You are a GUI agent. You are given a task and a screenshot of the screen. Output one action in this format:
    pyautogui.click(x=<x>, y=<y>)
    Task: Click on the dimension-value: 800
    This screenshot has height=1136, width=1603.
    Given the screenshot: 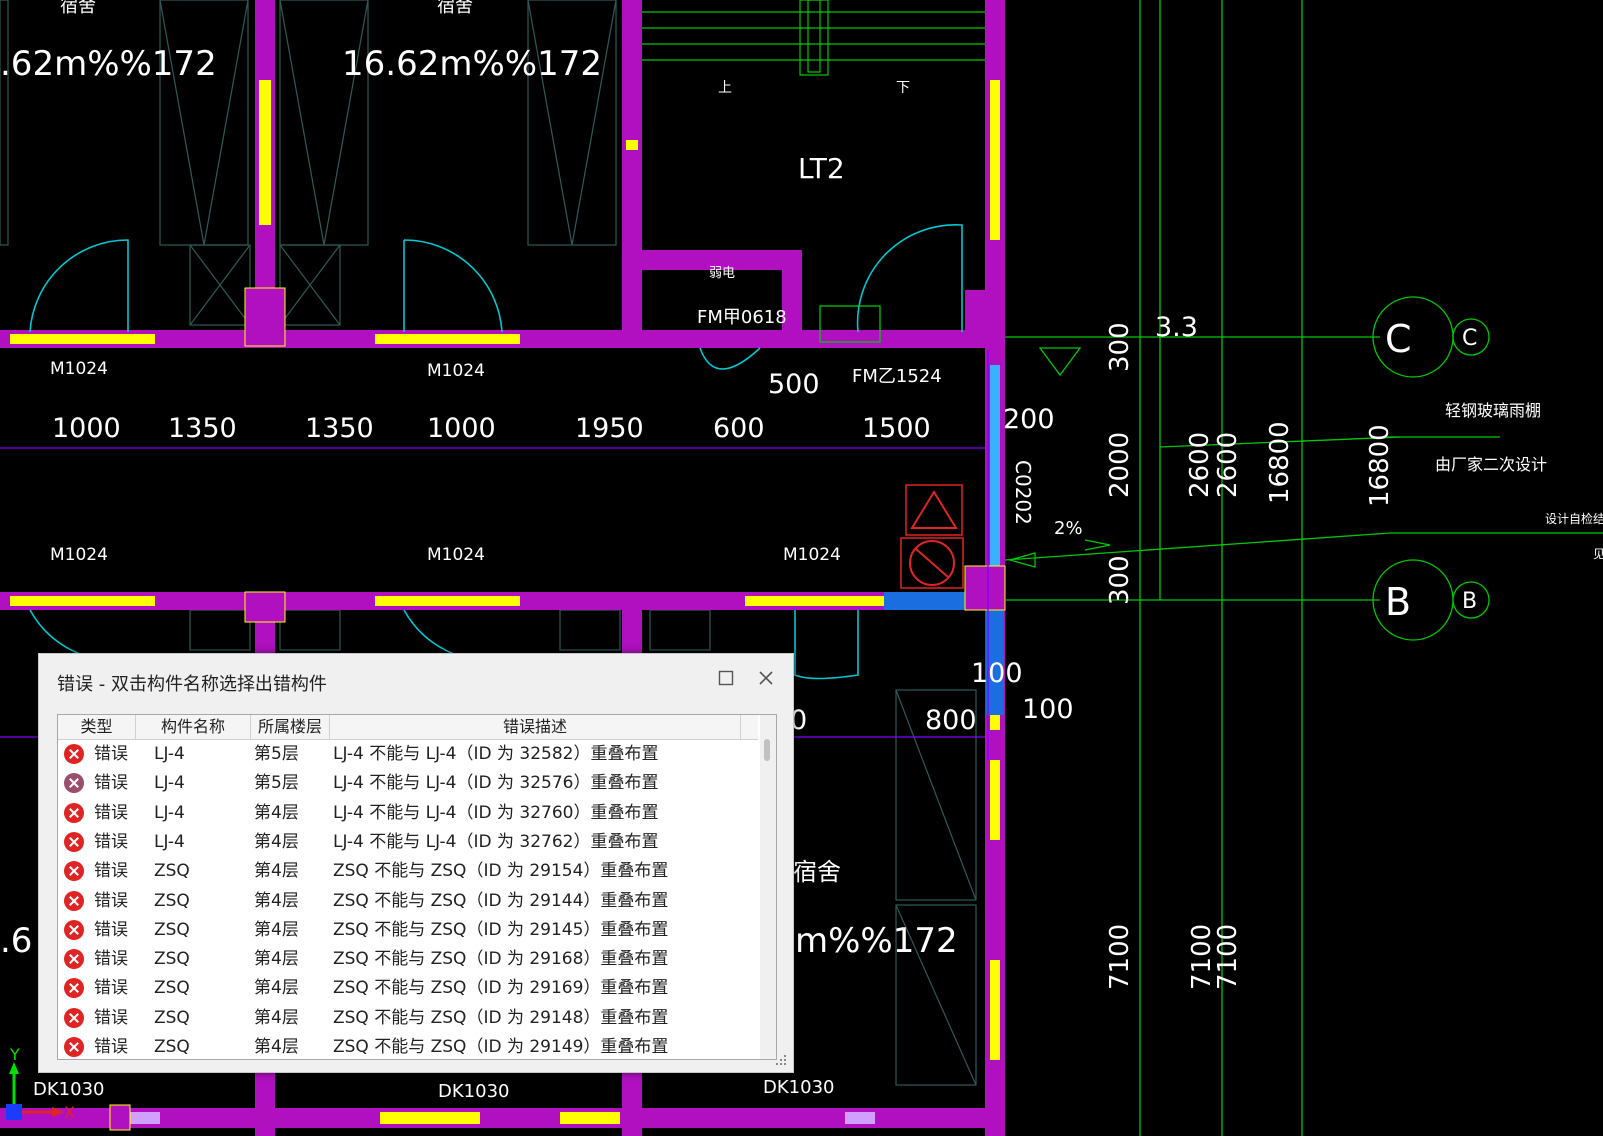 What is the action you would take?
    pyautogui.click(x=951, y=720)
    